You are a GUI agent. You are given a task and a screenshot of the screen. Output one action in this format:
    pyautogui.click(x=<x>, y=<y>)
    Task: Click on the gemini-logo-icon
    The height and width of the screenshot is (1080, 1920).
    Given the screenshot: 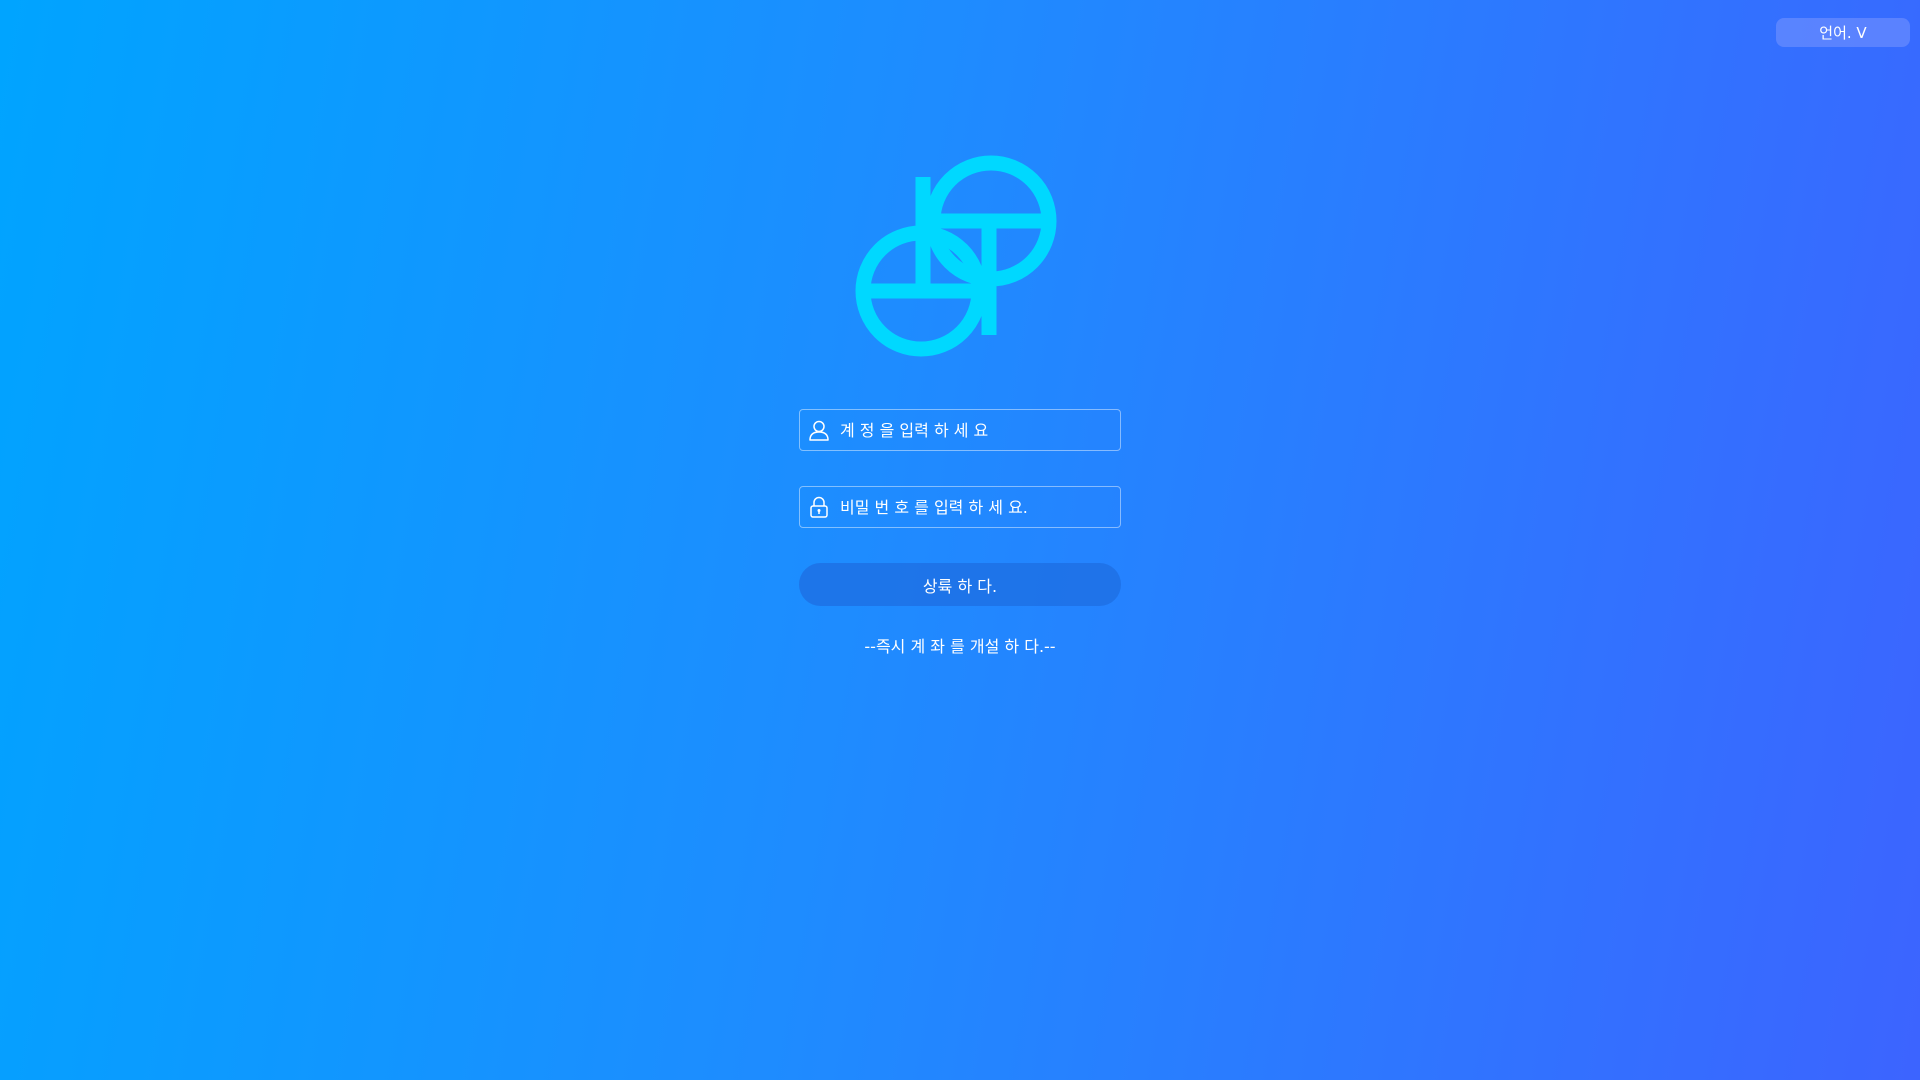 What is the action you would take?
    pyautogui.click(x=956, y=256)
    